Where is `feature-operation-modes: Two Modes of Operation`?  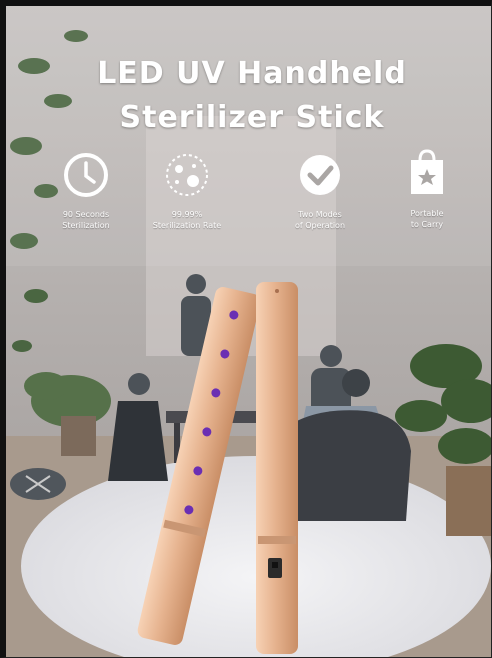 feature-operation-modes: Two Modes of Operation is located at coordinates (320, 191).